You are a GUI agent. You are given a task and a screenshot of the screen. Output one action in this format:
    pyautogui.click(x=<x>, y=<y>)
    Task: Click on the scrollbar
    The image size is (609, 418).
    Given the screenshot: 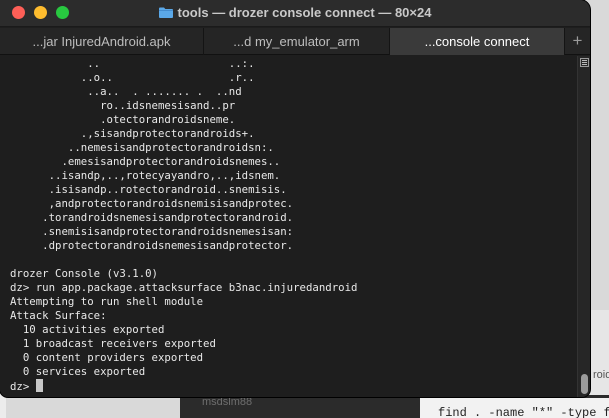 What is the action you would take?
    pyautogui.click(x=583, y=226)
    